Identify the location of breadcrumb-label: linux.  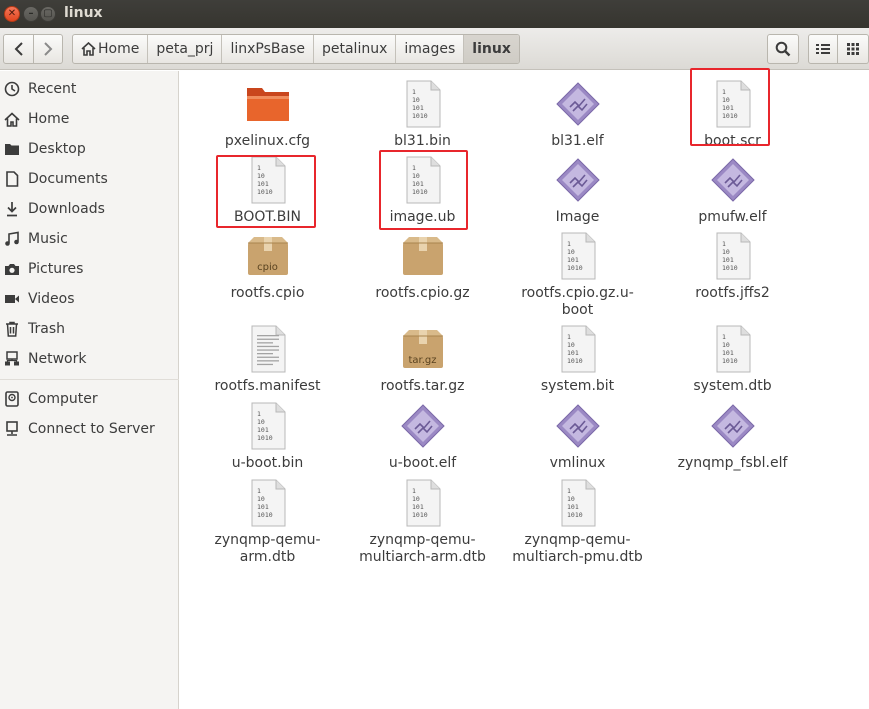
(491, 49).